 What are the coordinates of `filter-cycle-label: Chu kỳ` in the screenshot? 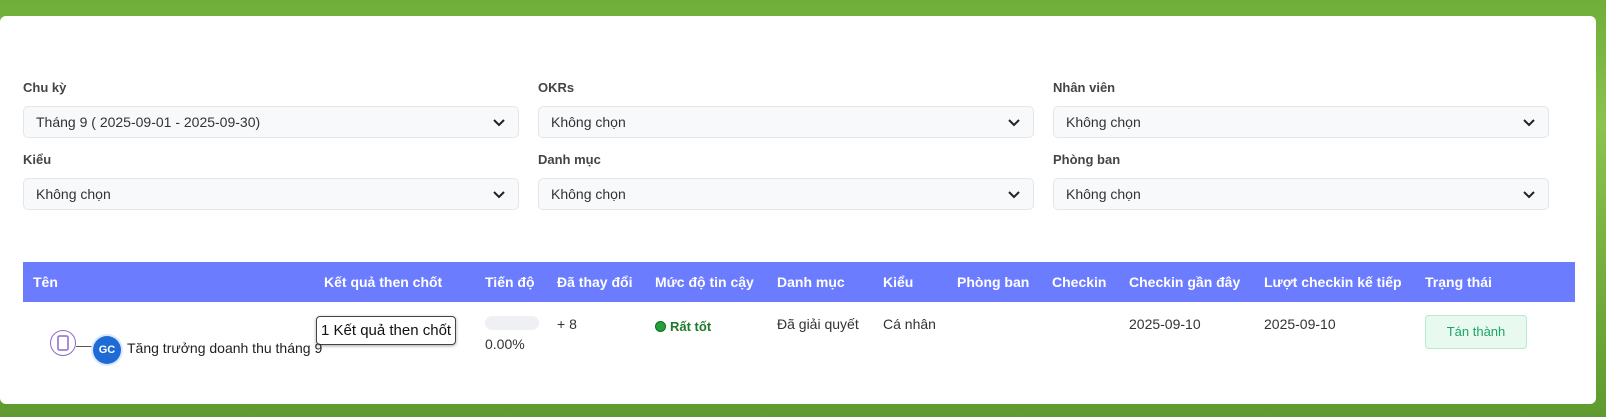 It's located at (45, 87).